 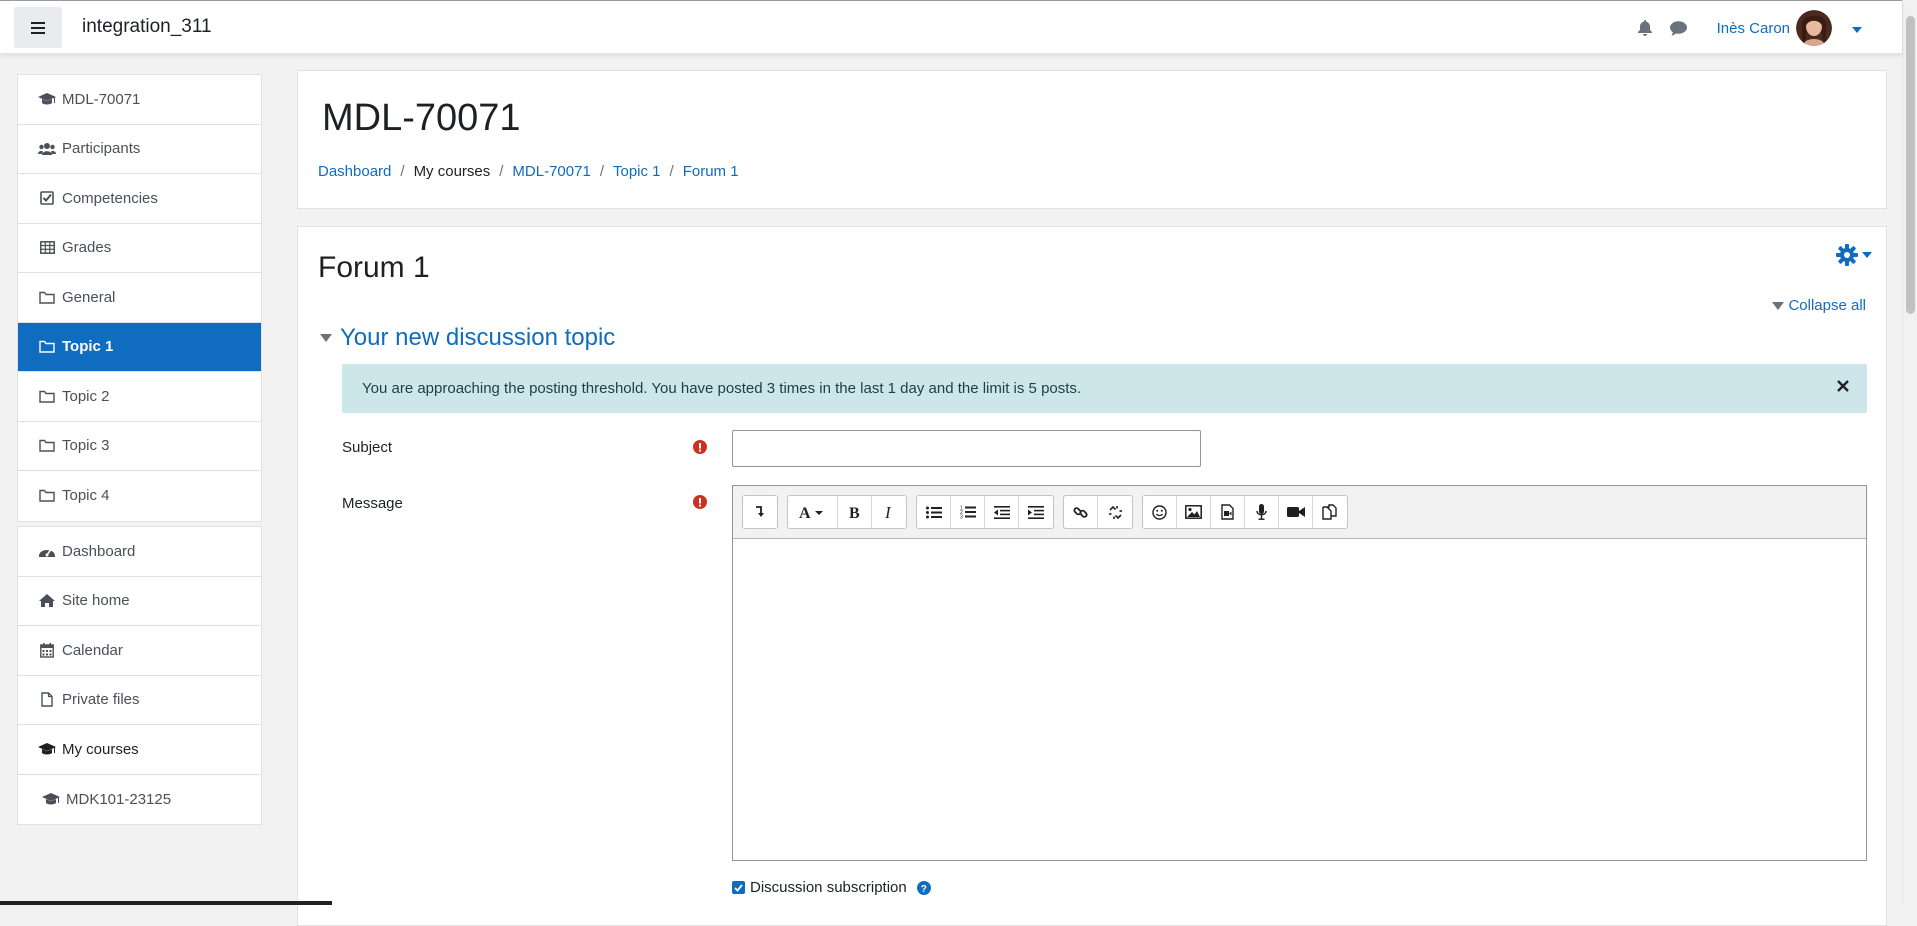 What do you see at coordinates (1814, 28) in the screenshot?
I see `avatar` at bounding box center [1814, 28].